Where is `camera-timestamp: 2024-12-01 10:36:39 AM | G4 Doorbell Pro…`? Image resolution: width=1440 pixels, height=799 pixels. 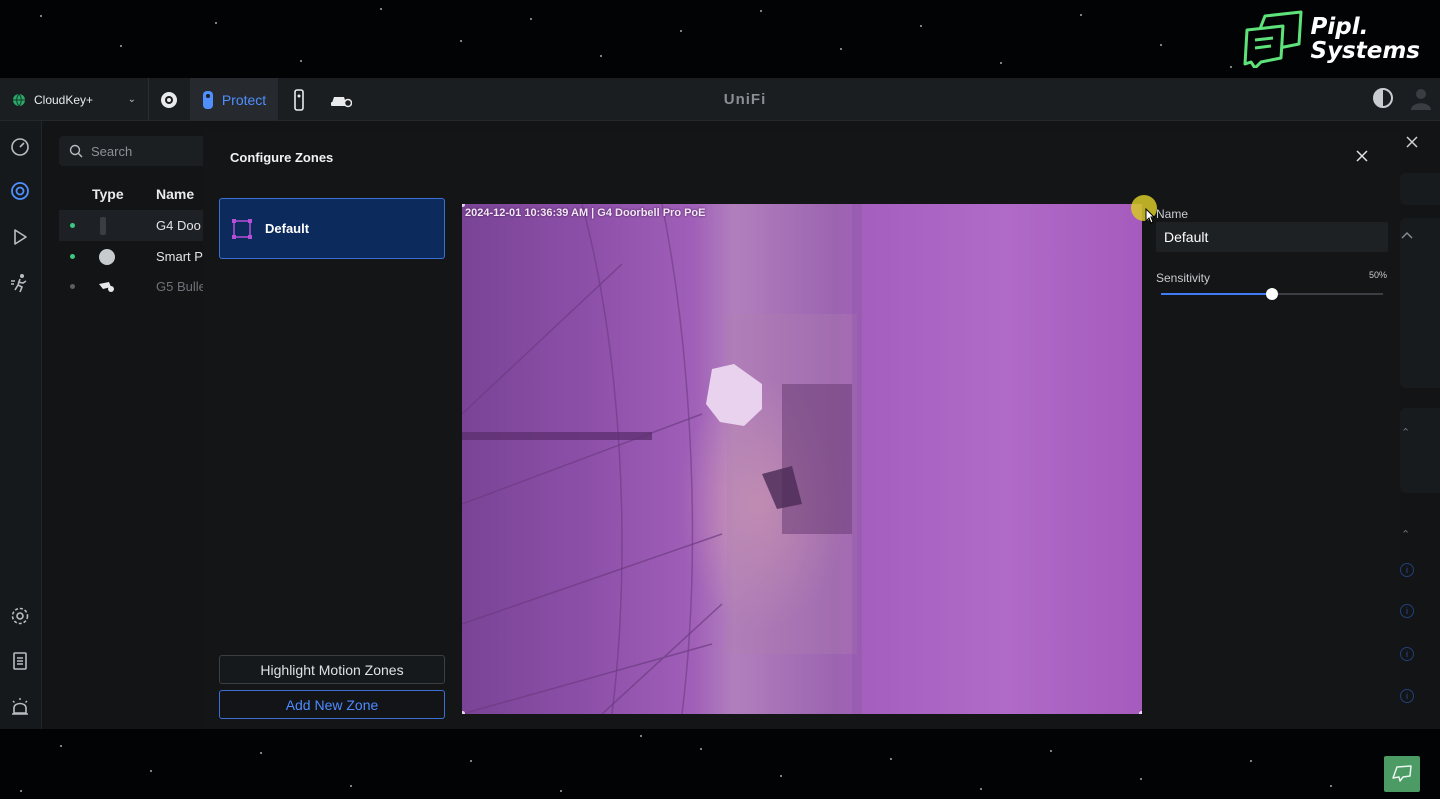 camera-timestamp: 2024-12-01 10:36:39 AM | G4 Doorbell Pro… is located at coordinates (585, 213).